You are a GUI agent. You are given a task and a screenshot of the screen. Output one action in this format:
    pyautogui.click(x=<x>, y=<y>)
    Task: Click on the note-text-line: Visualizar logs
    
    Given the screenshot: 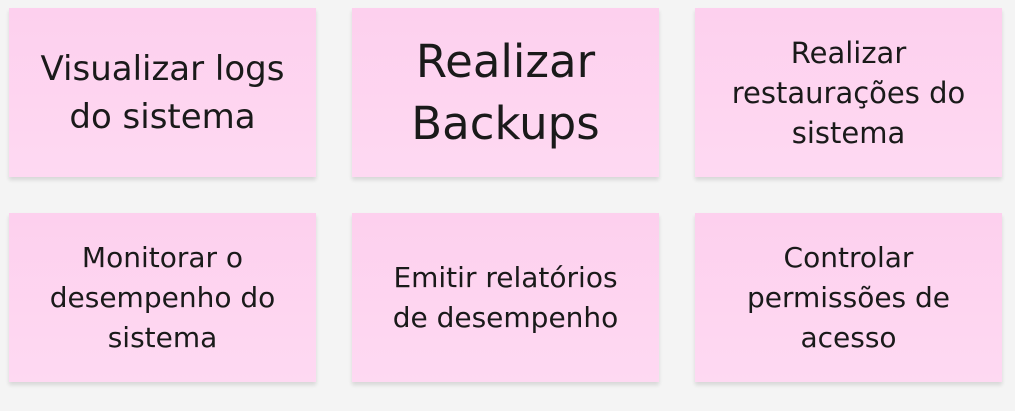 What is the action you would take?
    pyautogui.click(x=162, y=68)
    